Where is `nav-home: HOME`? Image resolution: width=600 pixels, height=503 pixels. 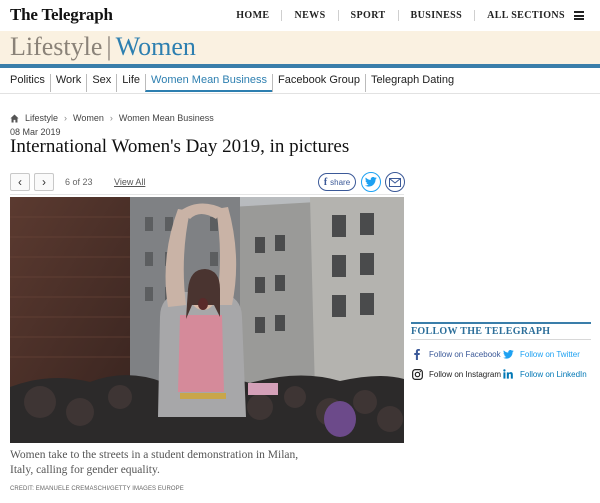
nav-home: HOME is located at coordinates (252, 15).